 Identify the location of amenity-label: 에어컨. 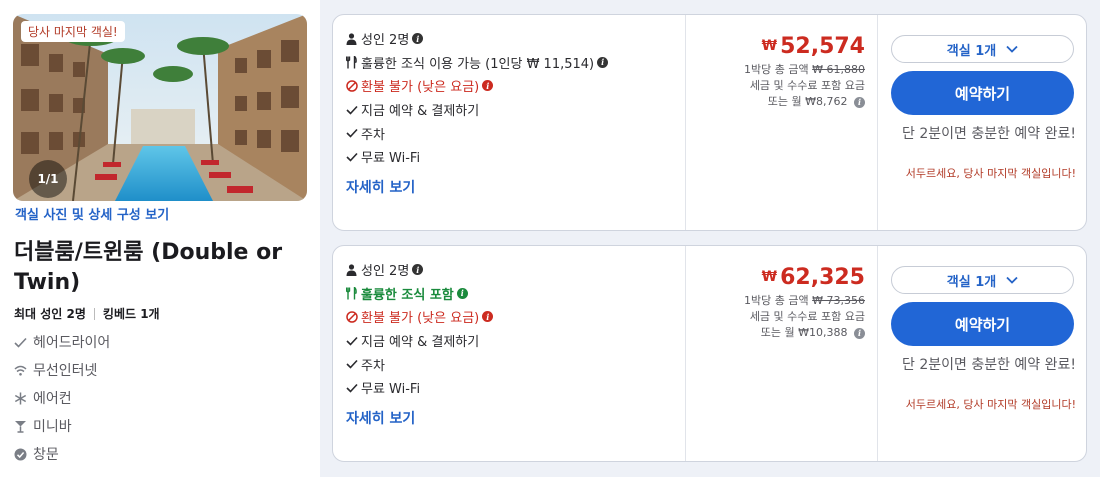
(52, 399).